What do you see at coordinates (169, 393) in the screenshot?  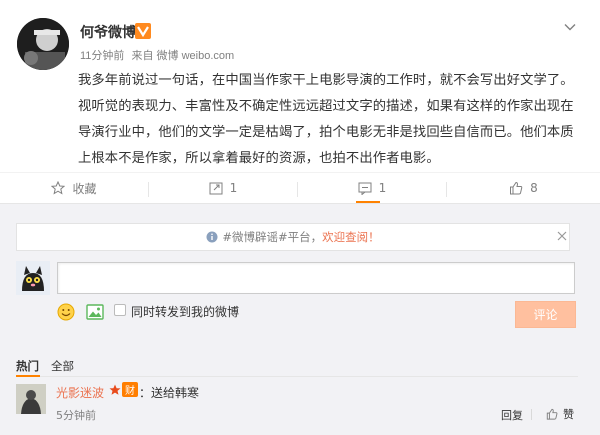 I see `comment-text: ：送给韩寒` at bounding box center [169, 393].